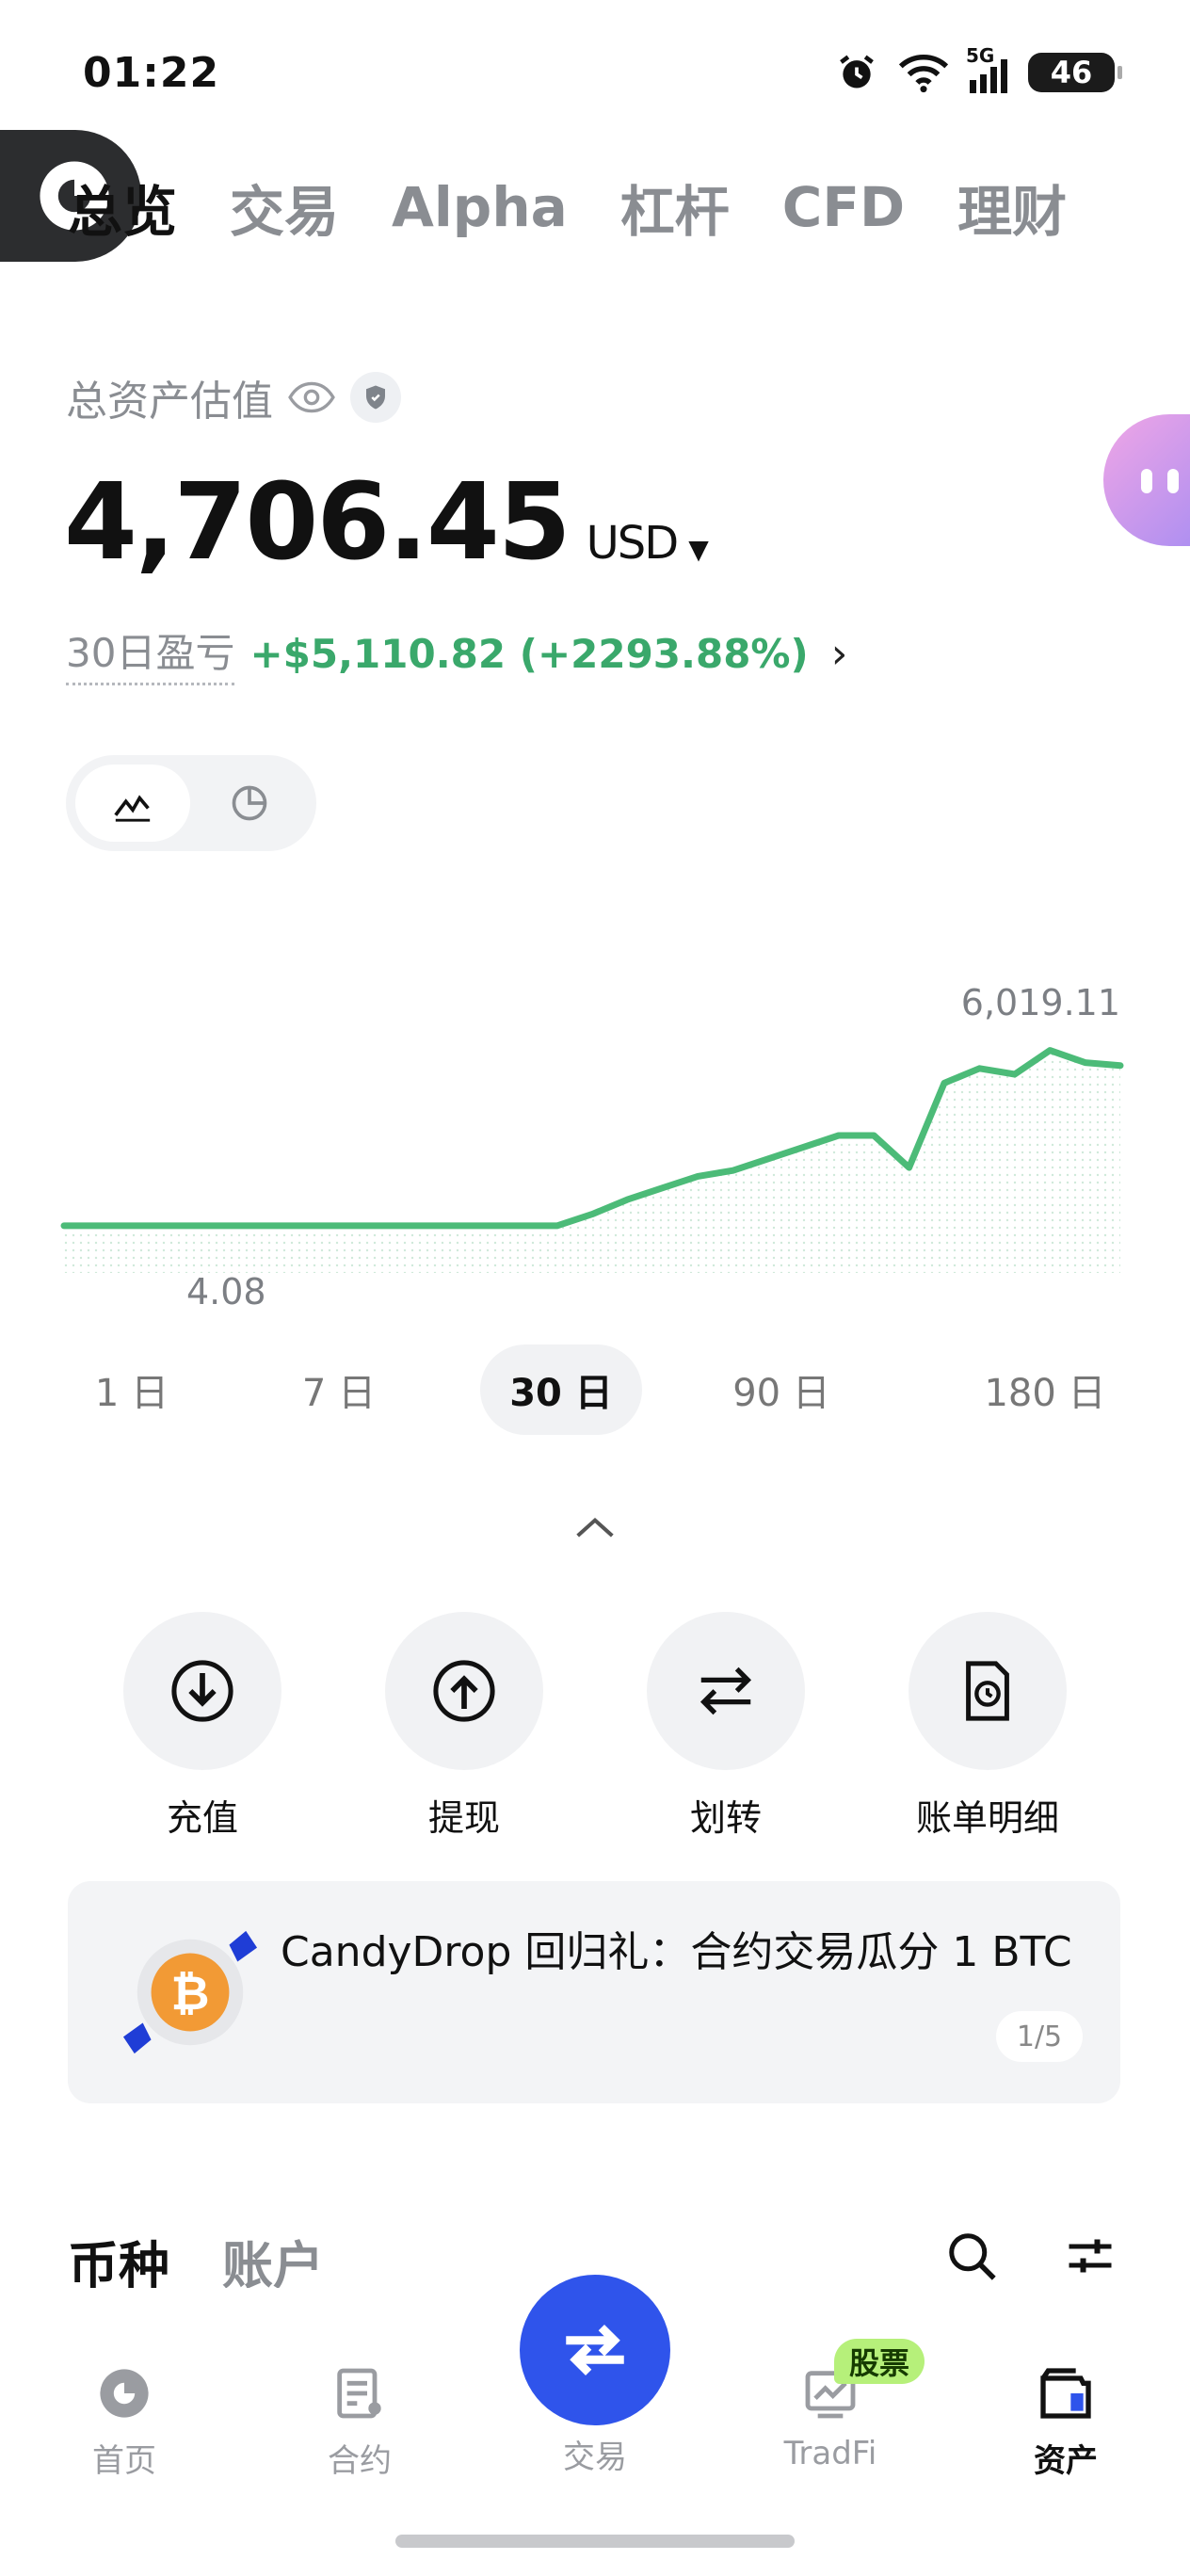 This screenshot has width=1190, height=2576. Describe the element at coordinates (561, 1389) in the screenshot. I see `period-30d: 30 日` at that location.